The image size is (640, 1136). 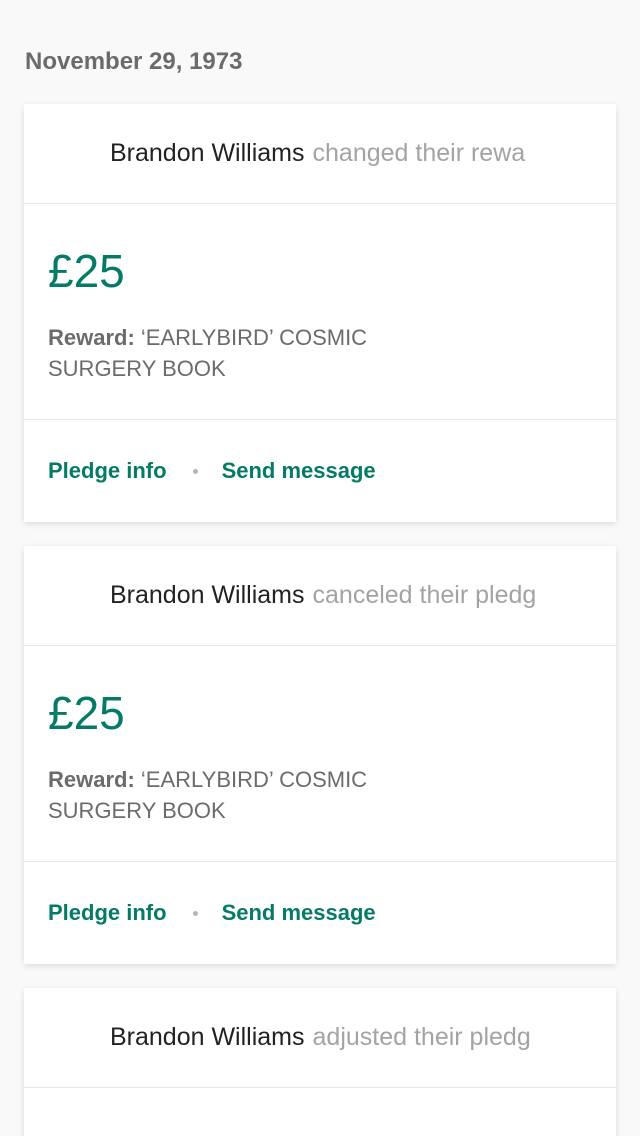 I want to click on activity-header: Brandon Williams adjusted their pledg, so click(x=320, y=1038).